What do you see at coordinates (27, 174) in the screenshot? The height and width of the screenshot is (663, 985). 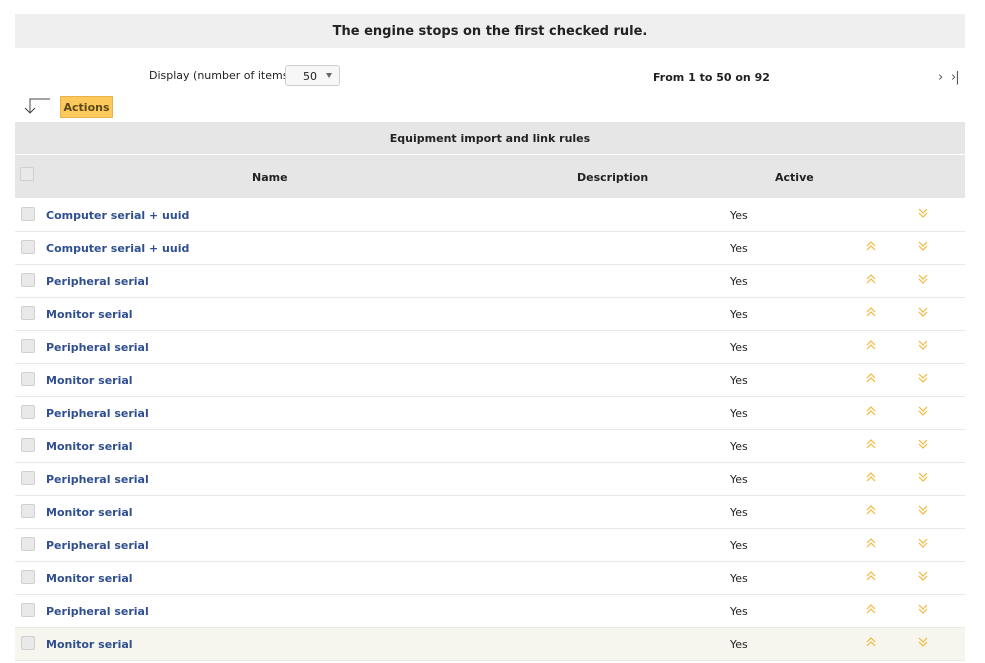 I see `select-all-checkbox` at bounding box center [27, 174].